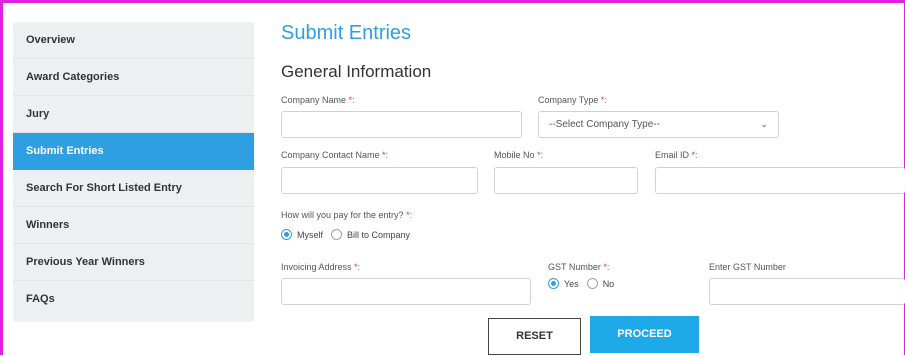  What do you see at coordinates (571, 284) in the screenshot?
I see `gst-yes-label: Yes` at bounding box center [571, 284].